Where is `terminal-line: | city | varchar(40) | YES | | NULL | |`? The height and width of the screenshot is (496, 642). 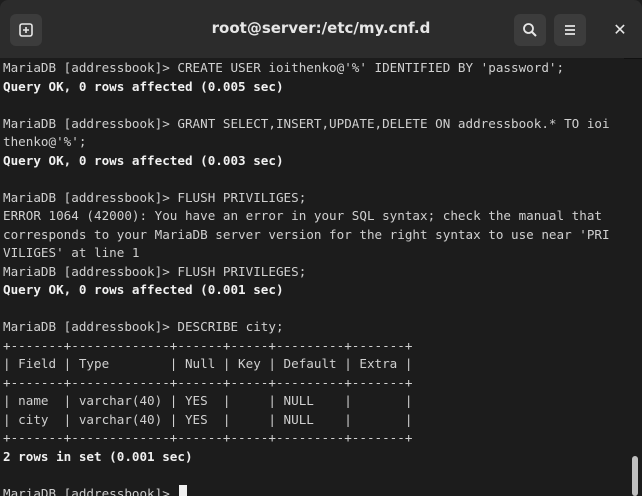
terminal-line: | city | varchar(40) | YES | | NULL | | is located at coordinates (208, 419).